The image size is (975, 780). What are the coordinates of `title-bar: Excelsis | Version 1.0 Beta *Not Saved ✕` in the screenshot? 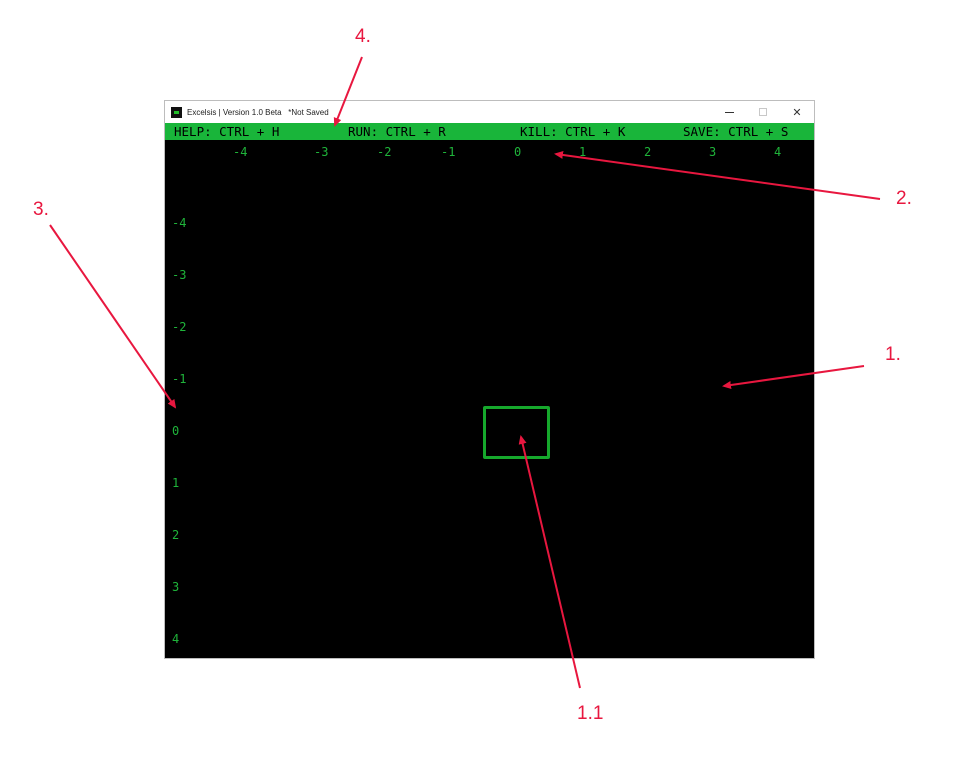 It's located at (489, 112).